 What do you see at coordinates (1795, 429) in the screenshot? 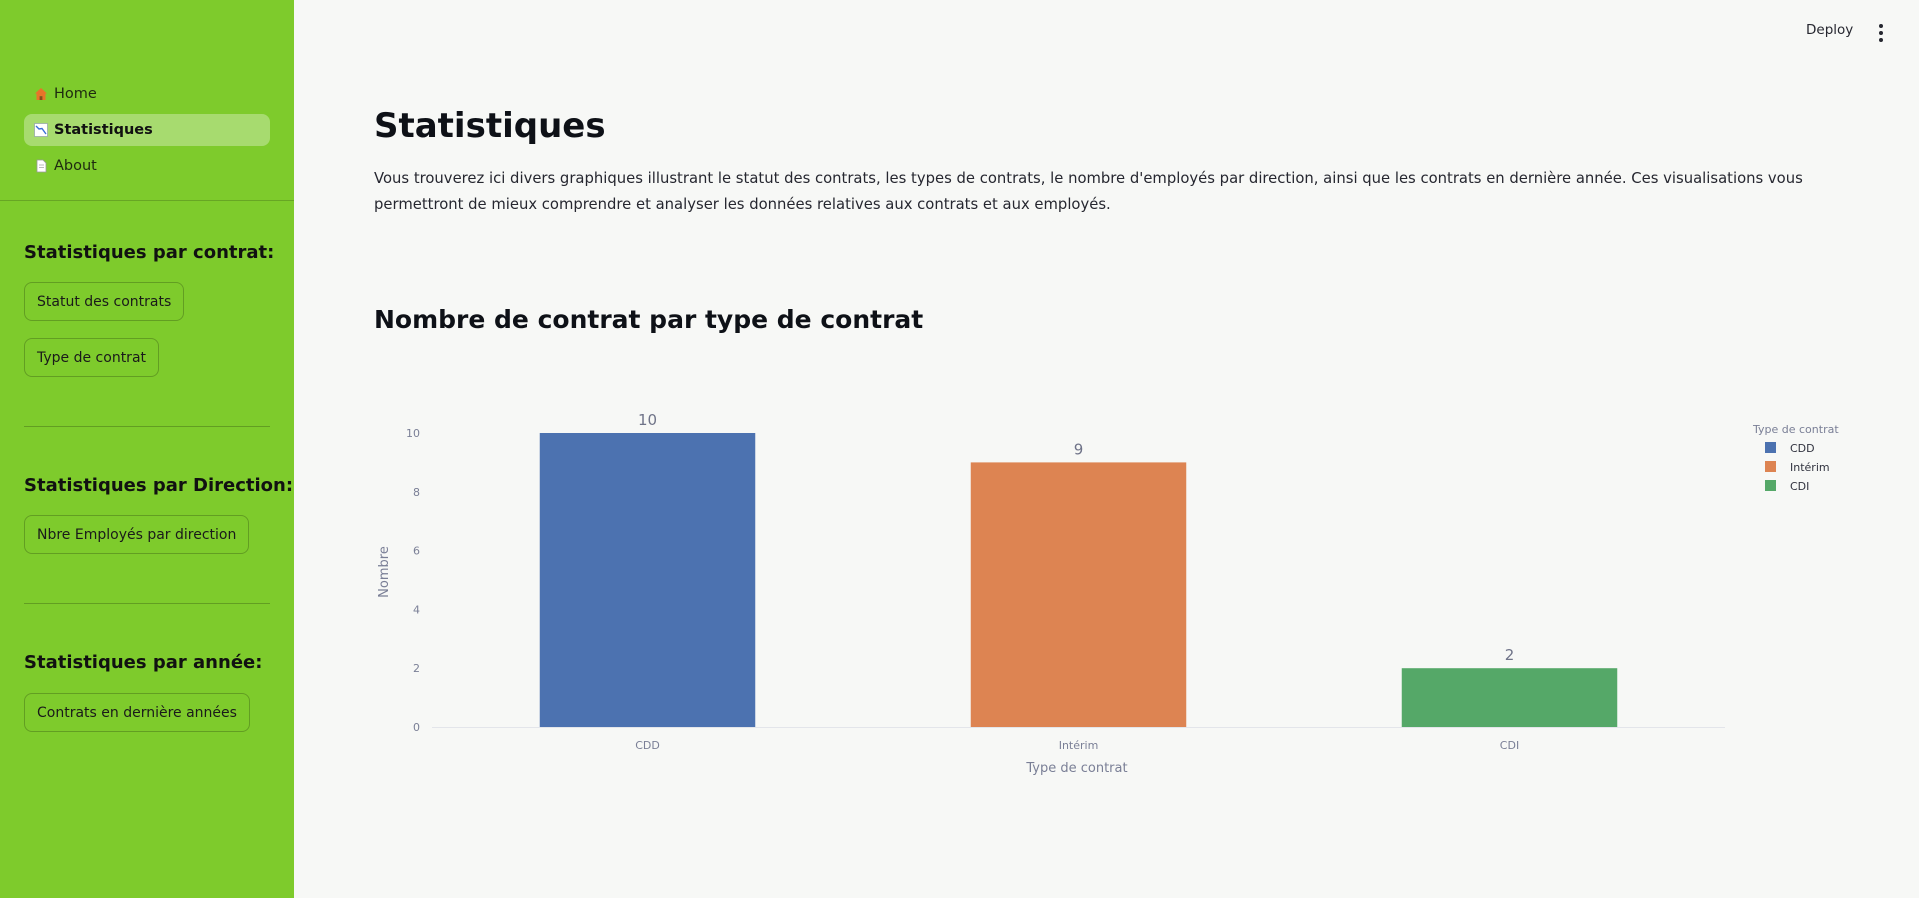
I see `legend-title: Type de contrat` at bounding box center [1795, 429].